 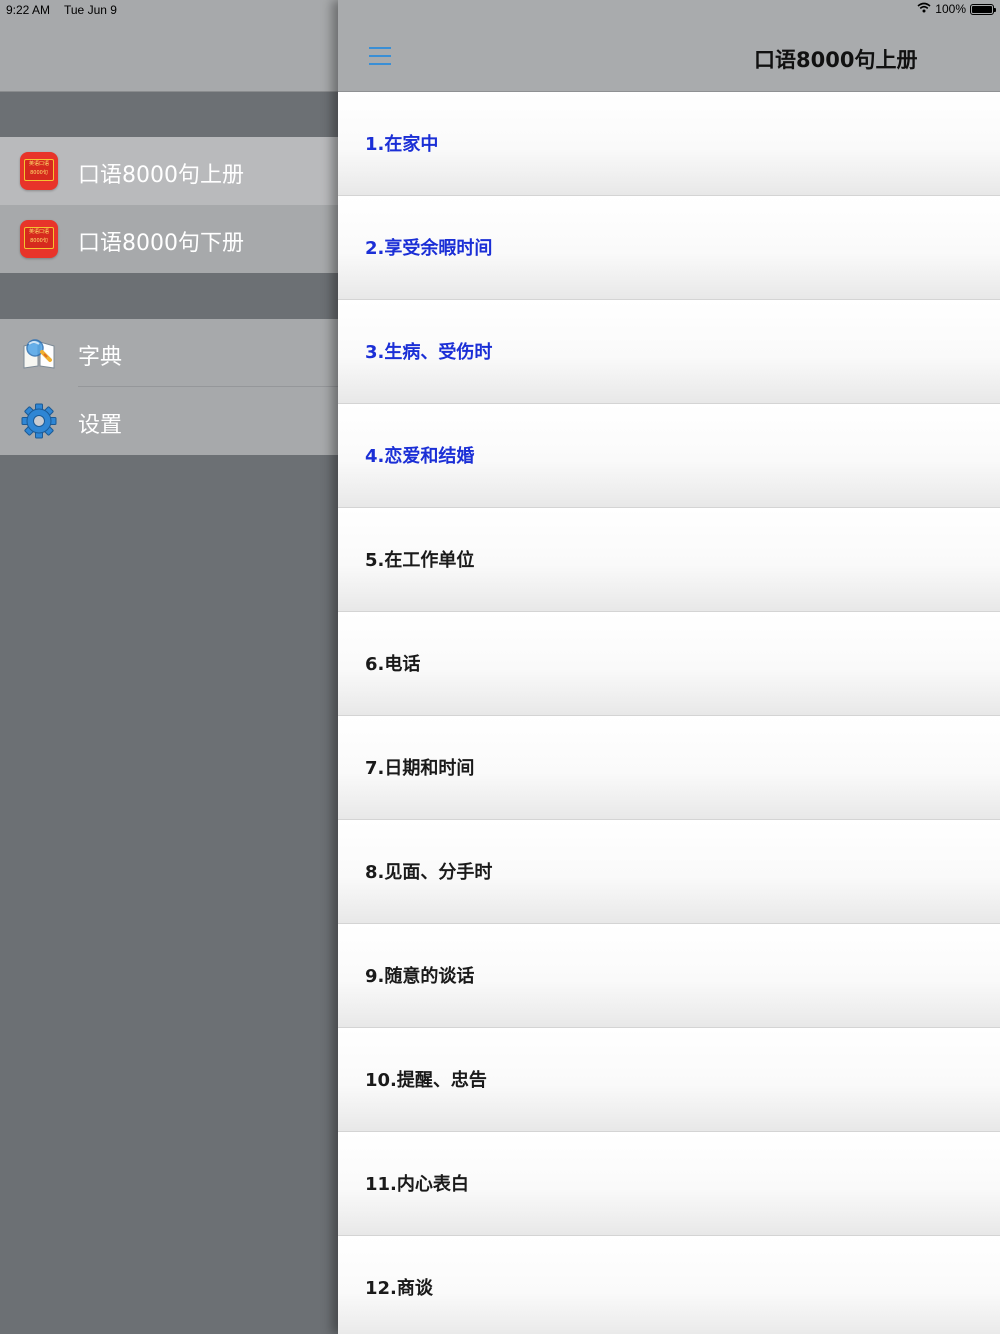 What do you see at coordinates (426, 1080) in the screenshot?
I see `chapter-label: 10.提醒、忠告` at bounding box center [426, 1080].